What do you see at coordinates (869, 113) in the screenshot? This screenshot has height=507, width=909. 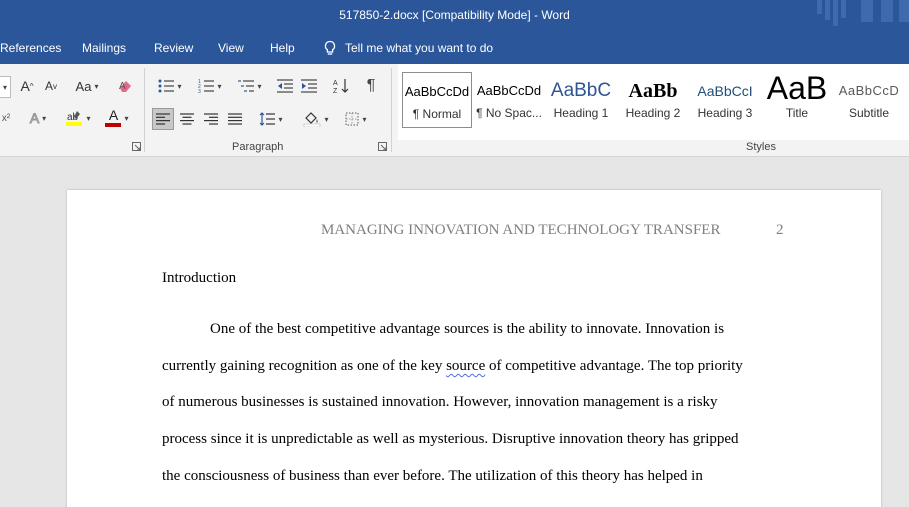 I see `style-name: Subtitle` at bounding box center [869, 113].